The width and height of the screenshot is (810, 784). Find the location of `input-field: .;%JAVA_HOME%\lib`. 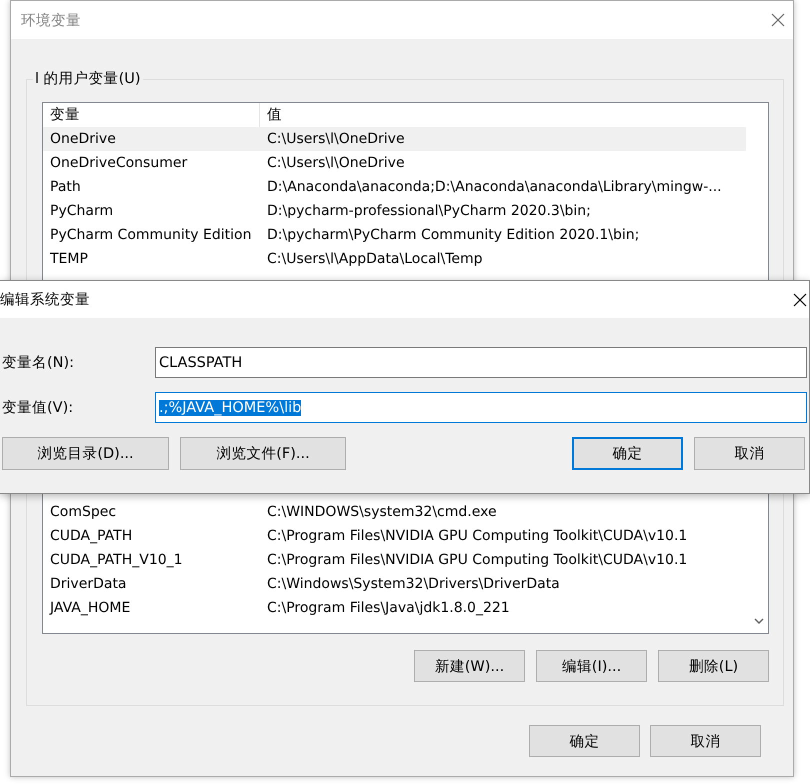

input-field: .;%JAVA_HOME%\lib is located at coordinates (481, 407).